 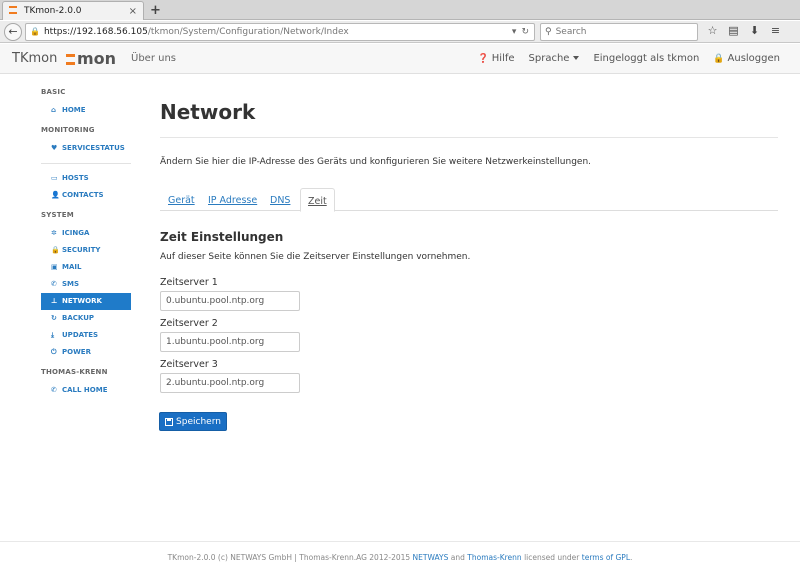 What do you see at coordinates (86, 148) in the screenshot?
I see `sidebar-item-servicestatus: ♥ SERVICESTATUS` at bounding box center [86, 148].